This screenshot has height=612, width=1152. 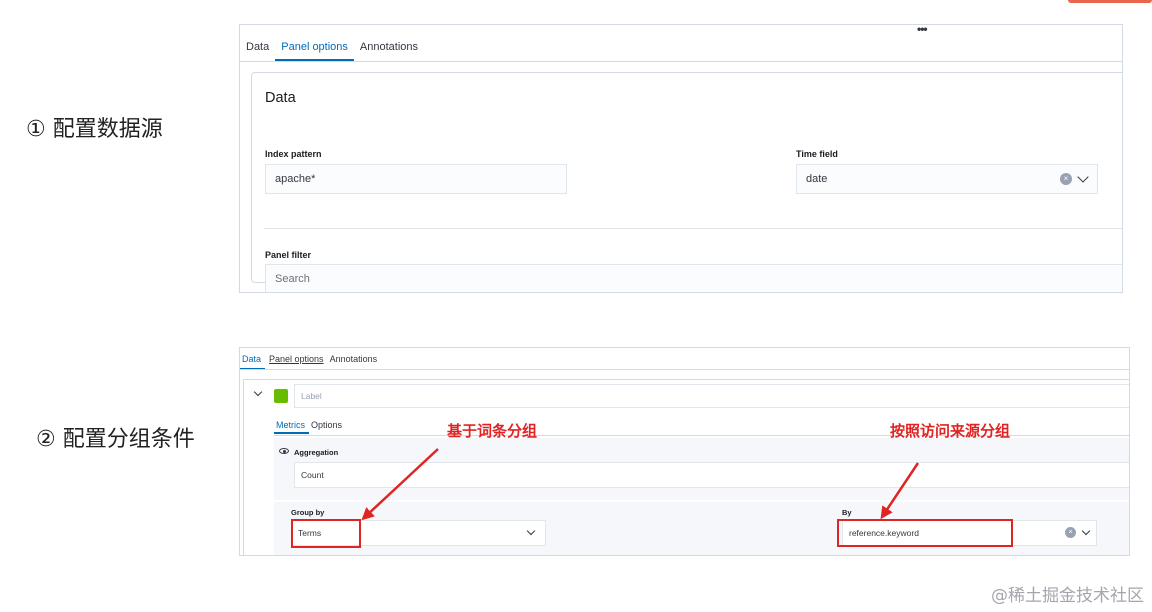 I want to click on index-pattern-input: apache*, so click(x=416, y=179).